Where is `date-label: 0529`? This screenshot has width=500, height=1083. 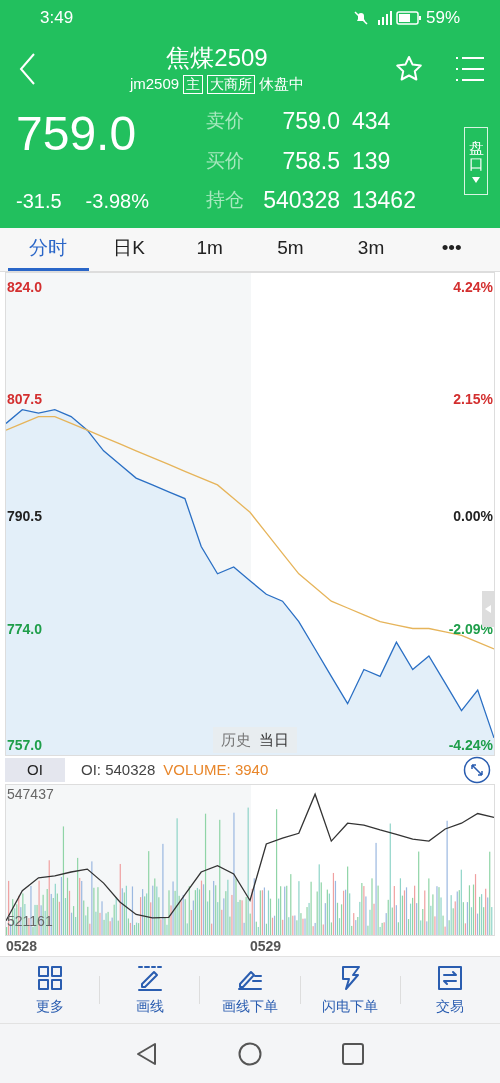 date-label: 0529 is located at coordinates (266, 946).